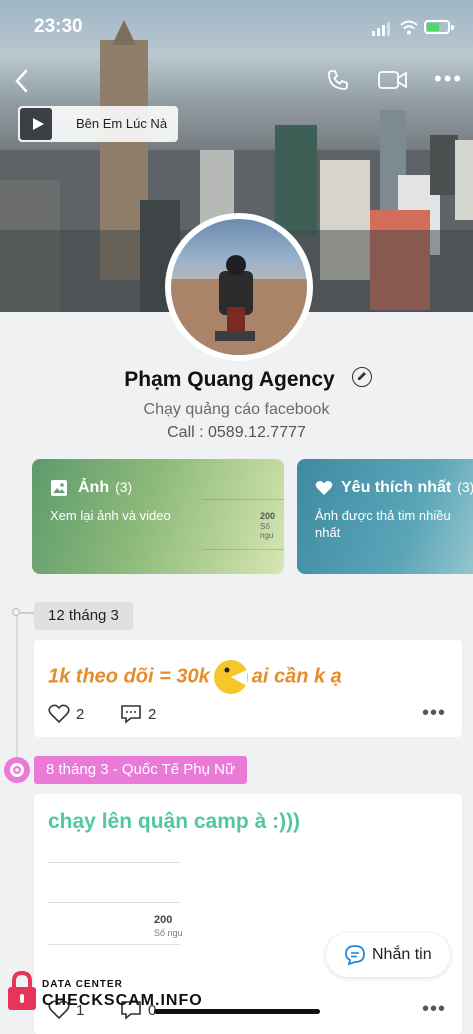 The image size is (473, 1034). What do you see at coordinates (382, 29) in the screenshot?
I see `cellular-signal-icon` at bounding box center [382, 29].